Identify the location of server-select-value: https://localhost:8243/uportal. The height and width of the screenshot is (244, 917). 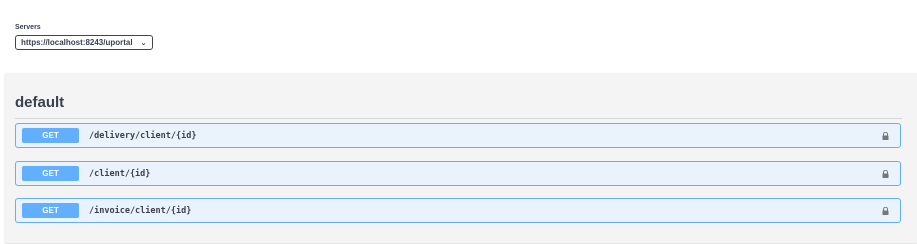
(77, 42).